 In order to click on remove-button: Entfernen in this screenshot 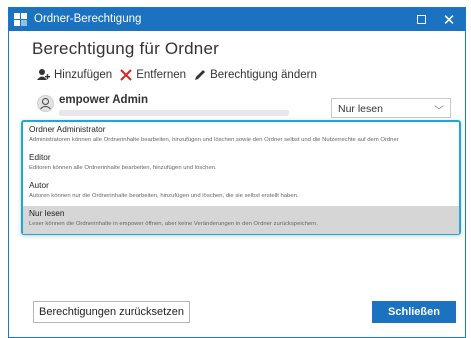, I will do `click(153, 75)`.